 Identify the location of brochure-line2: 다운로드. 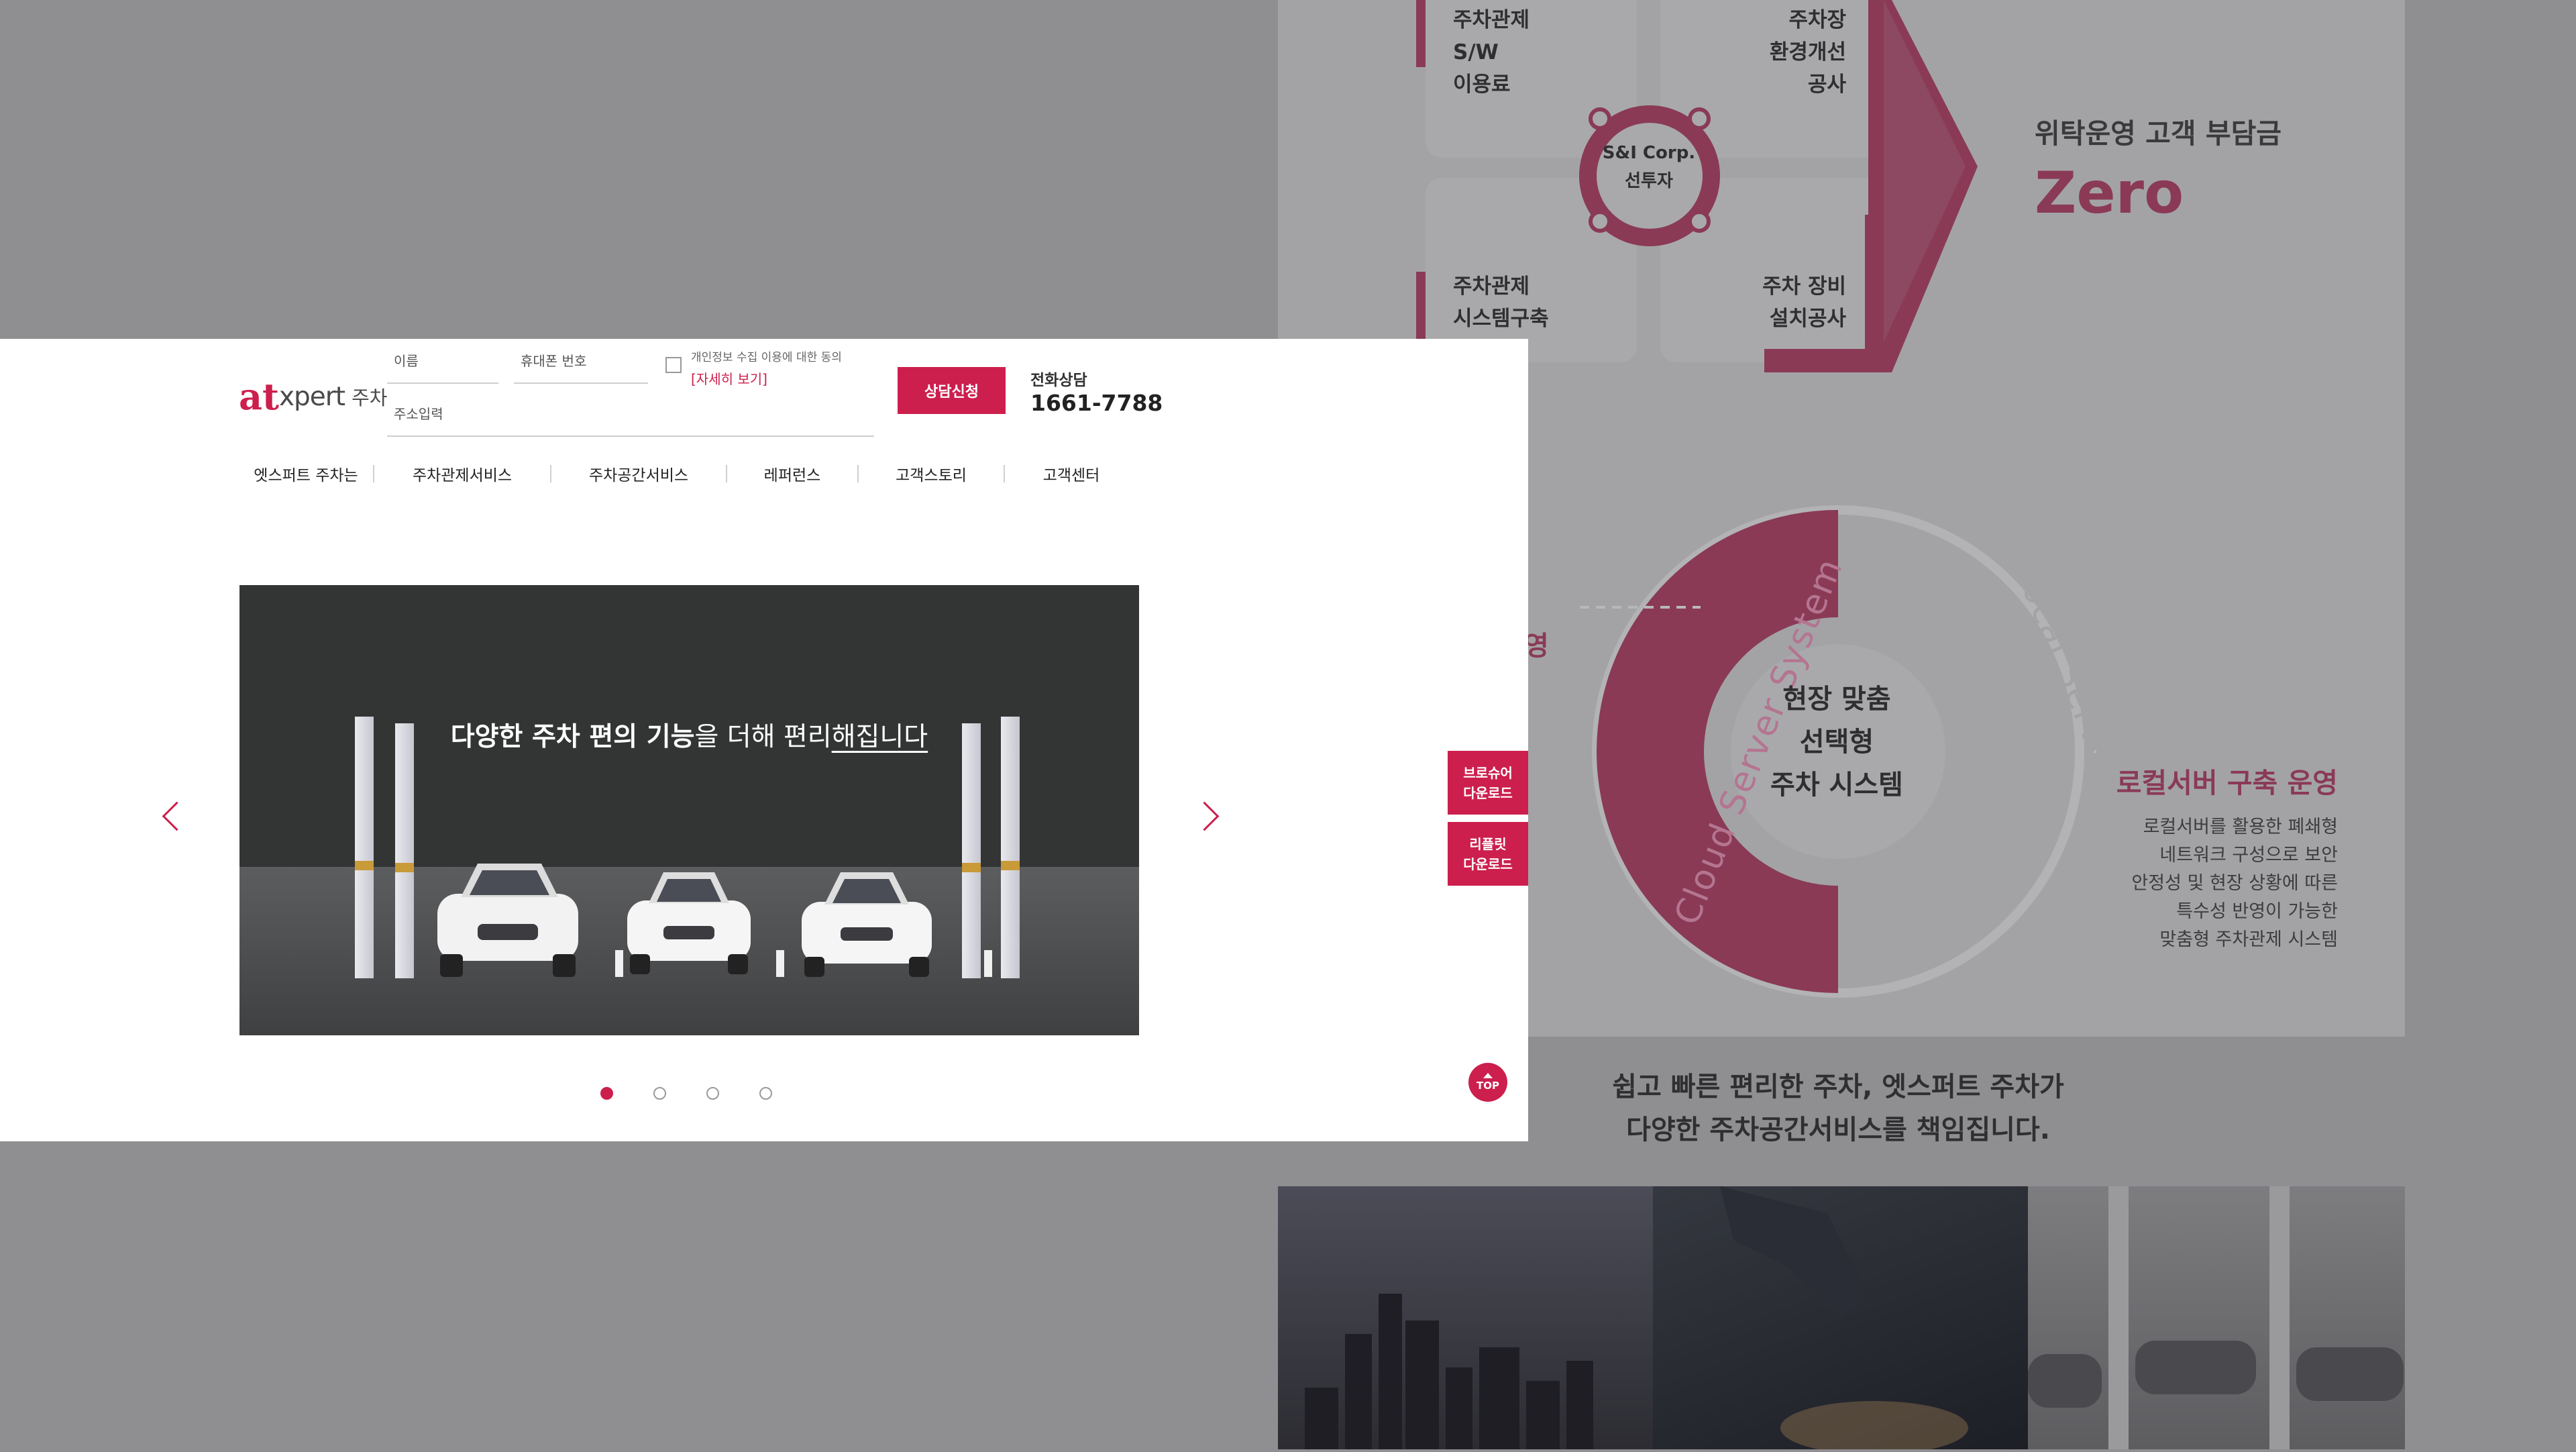
(1488, 793).